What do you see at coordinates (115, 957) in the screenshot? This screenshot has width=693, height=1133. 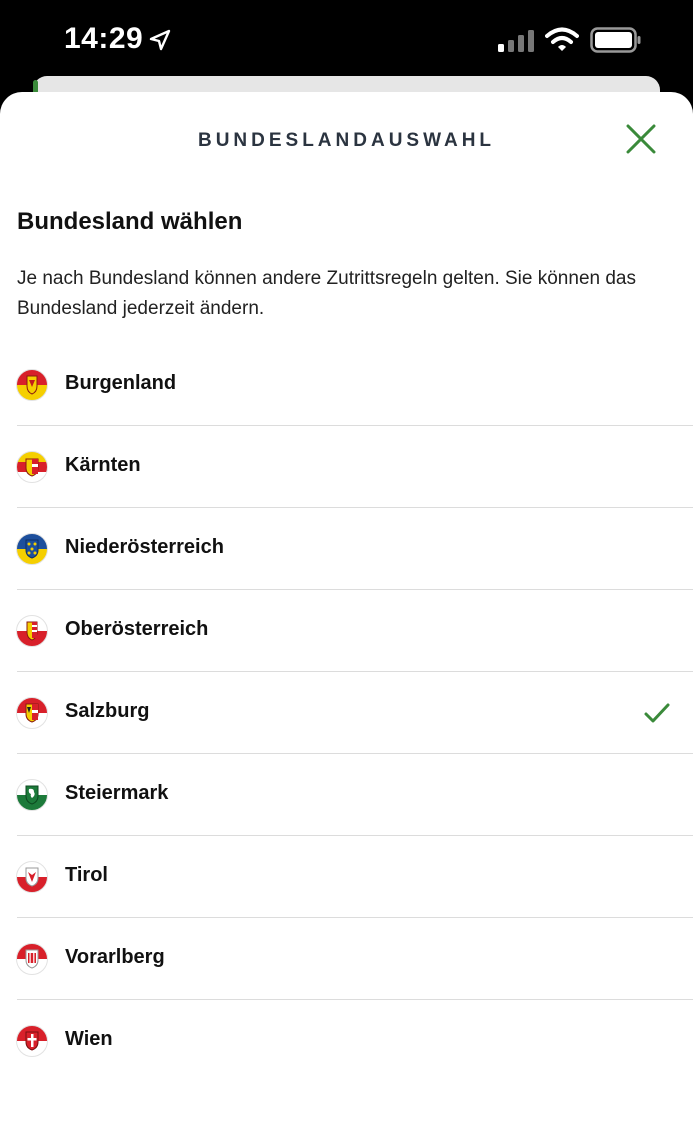 I see `state-label: Vorarlberg` at bounding box center [115, 957].